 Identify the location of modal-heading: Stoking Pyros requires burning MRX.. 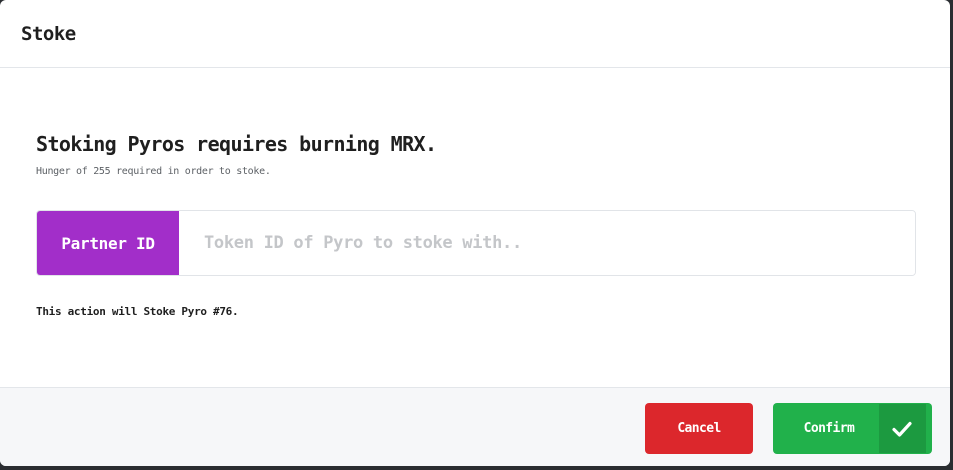
(236, 144).